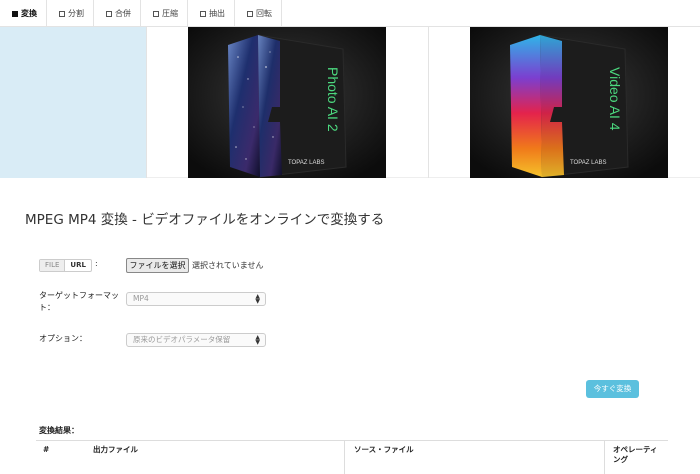 The height and width of the screenshot is (474, 700). I want to click on banner-placeholder, so click(73, 102).